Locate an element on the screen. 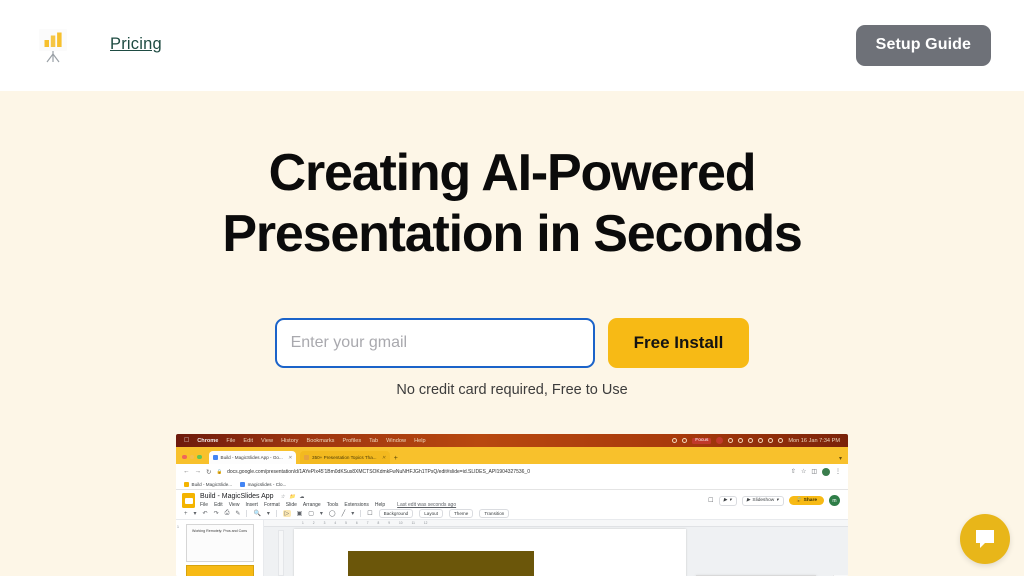 The width and height of the screenshot is (1024, 576). slides-menu-format: Format is located at coordinates (272, 505).